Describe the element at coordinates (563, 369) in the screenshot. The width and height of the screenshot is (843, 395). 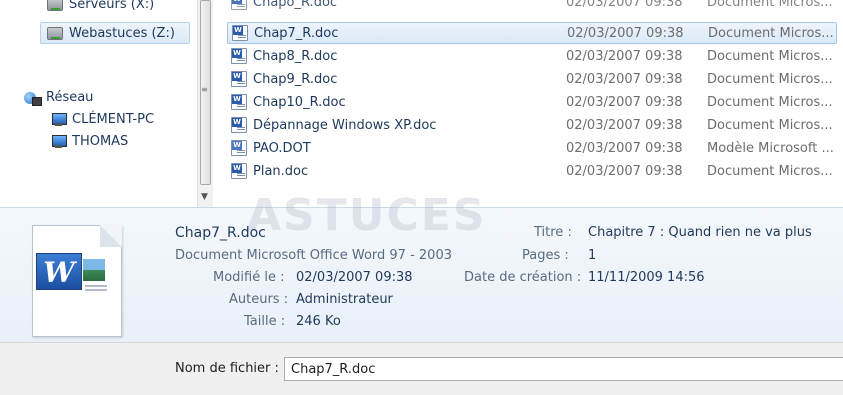
I see `filename-input` at that location.